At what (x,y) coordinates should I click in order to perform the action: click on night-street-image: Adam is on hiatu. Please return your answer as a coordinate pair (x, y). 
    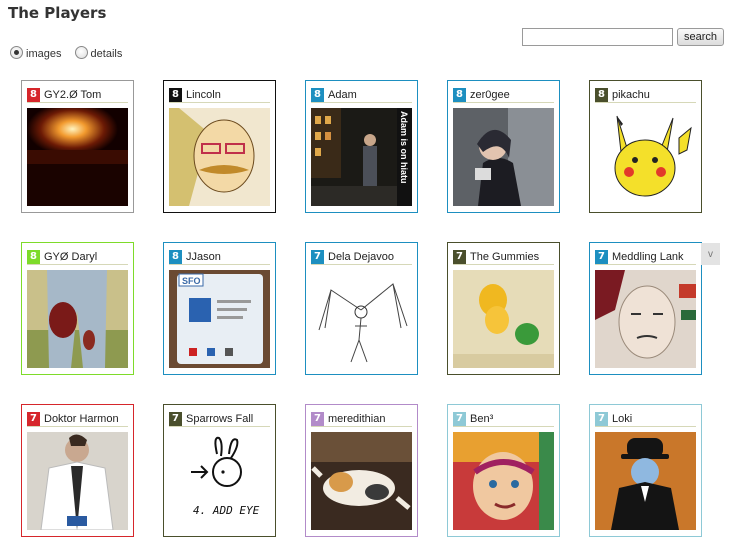
    Looking at the image, I should click on (361, 157).